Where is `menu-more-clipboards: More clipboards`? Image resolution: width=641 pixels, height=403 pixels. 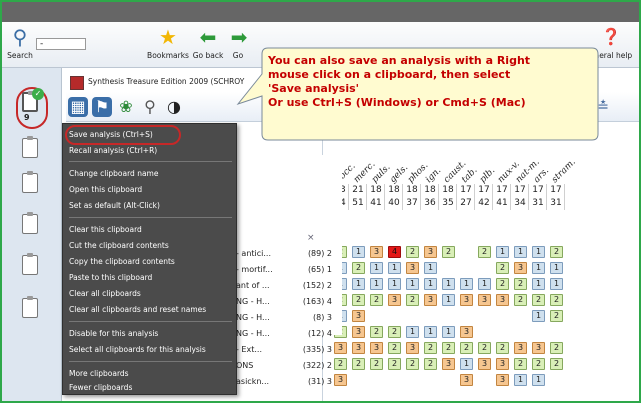 menu-more-clipboards: More clipboards is located at coordinates (99, 374).